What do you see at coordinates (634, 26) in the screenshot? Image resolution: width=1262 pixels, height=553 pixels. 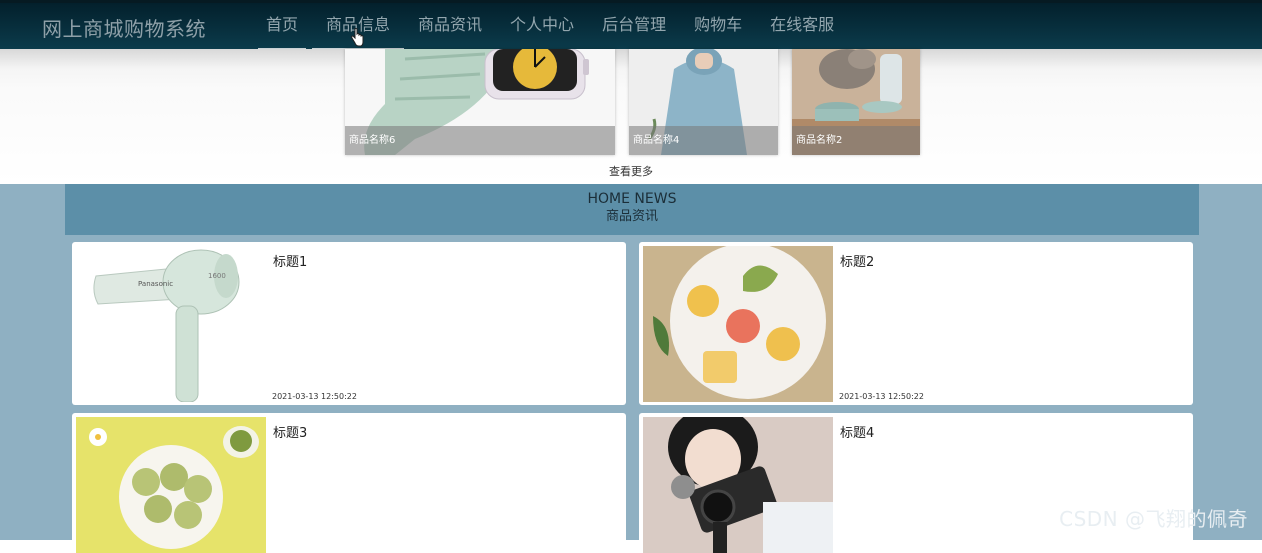 I see `nav-admin: 后台管理` at bounding box center [634, 26].